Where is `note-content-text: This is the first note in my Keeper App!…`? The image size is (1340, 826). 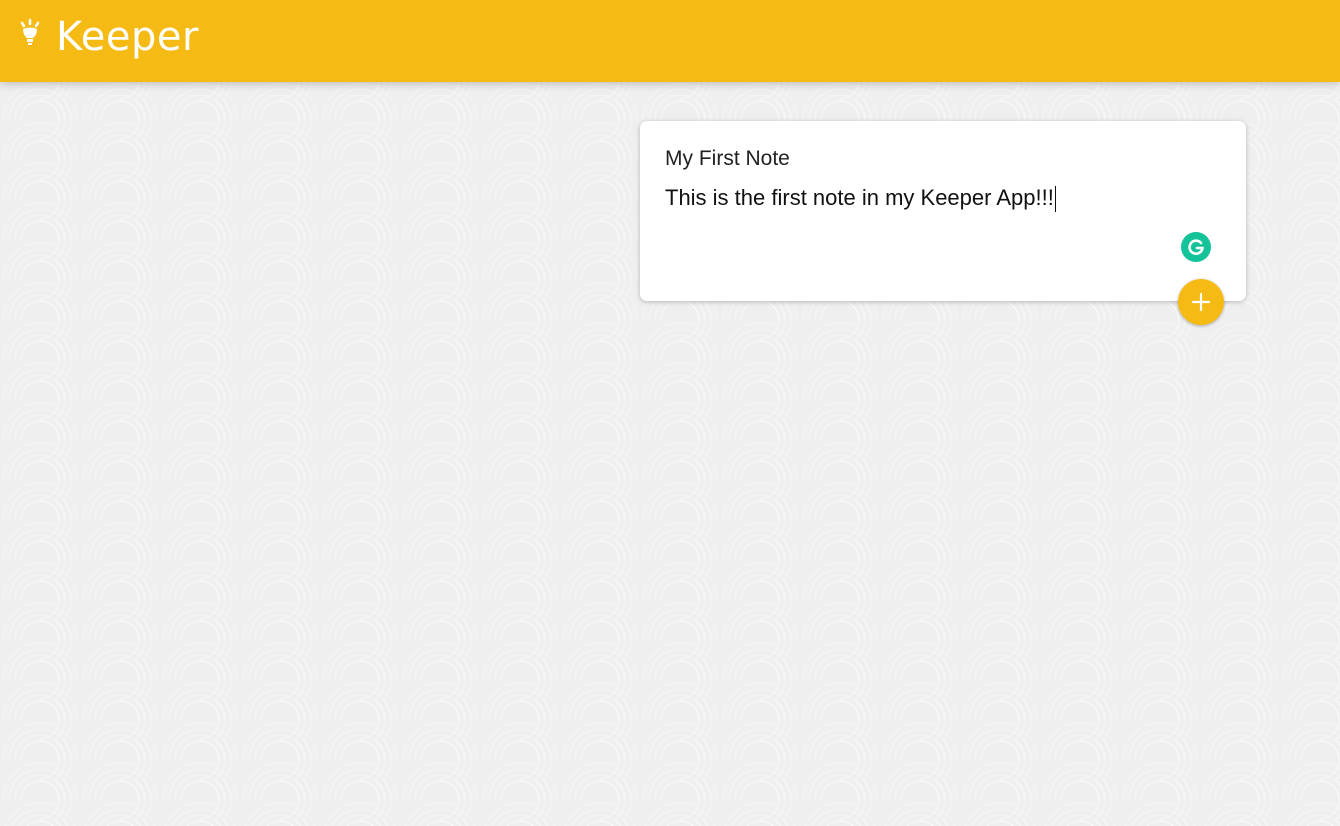
note-content-text: This is the first note in my Keeper App!… is located at coordinates (859, 197).